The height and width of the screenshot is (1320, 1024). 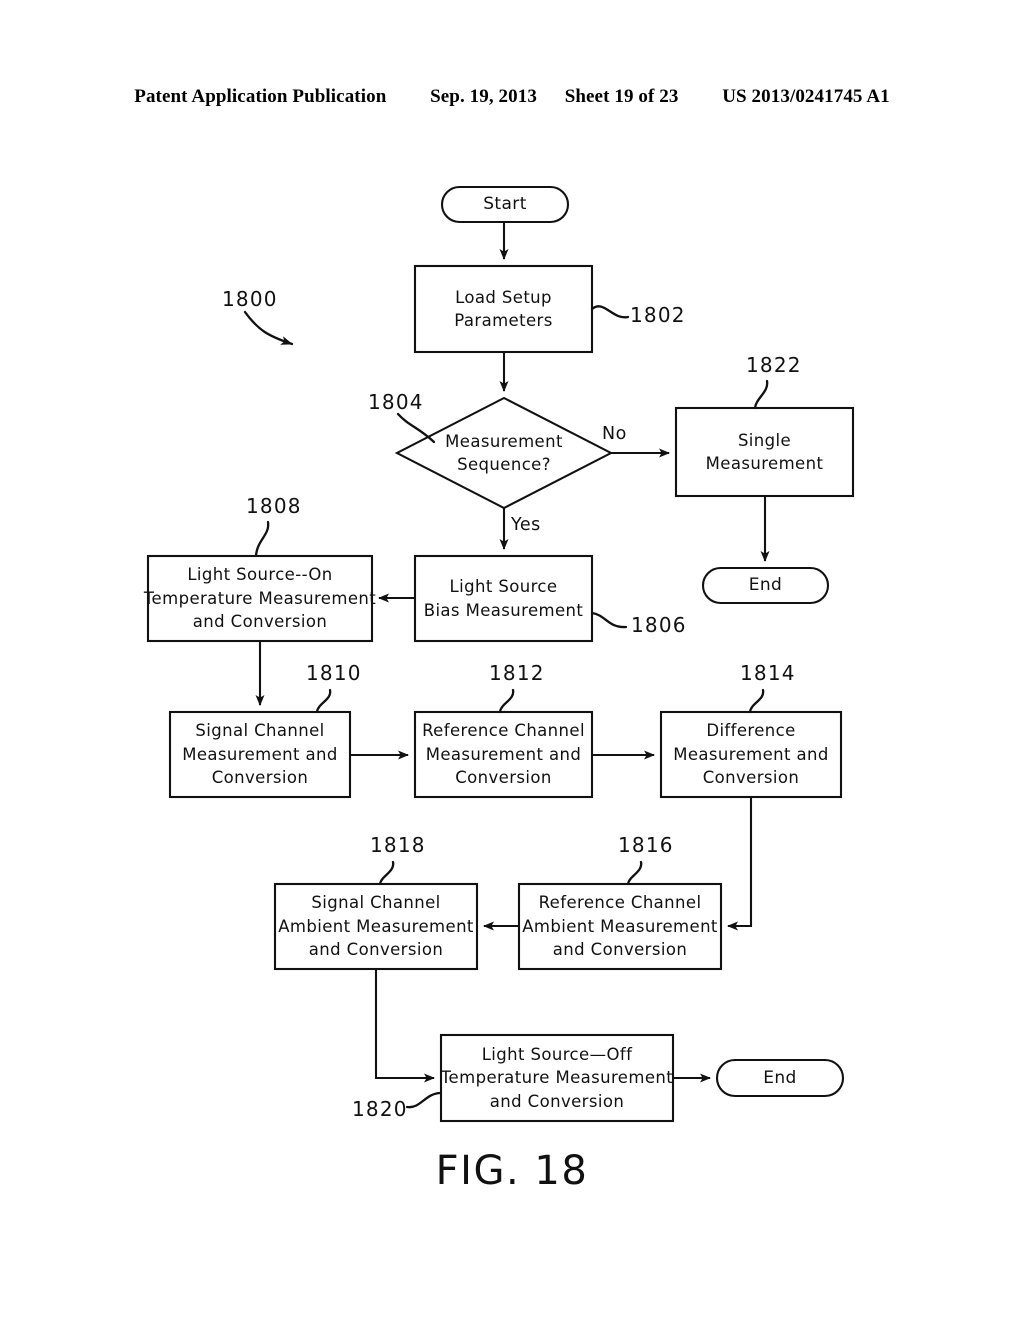 What do you see at coordinates (505, 204) in the screenshot?
I see `shape-start` at bounding box center [505, 204].